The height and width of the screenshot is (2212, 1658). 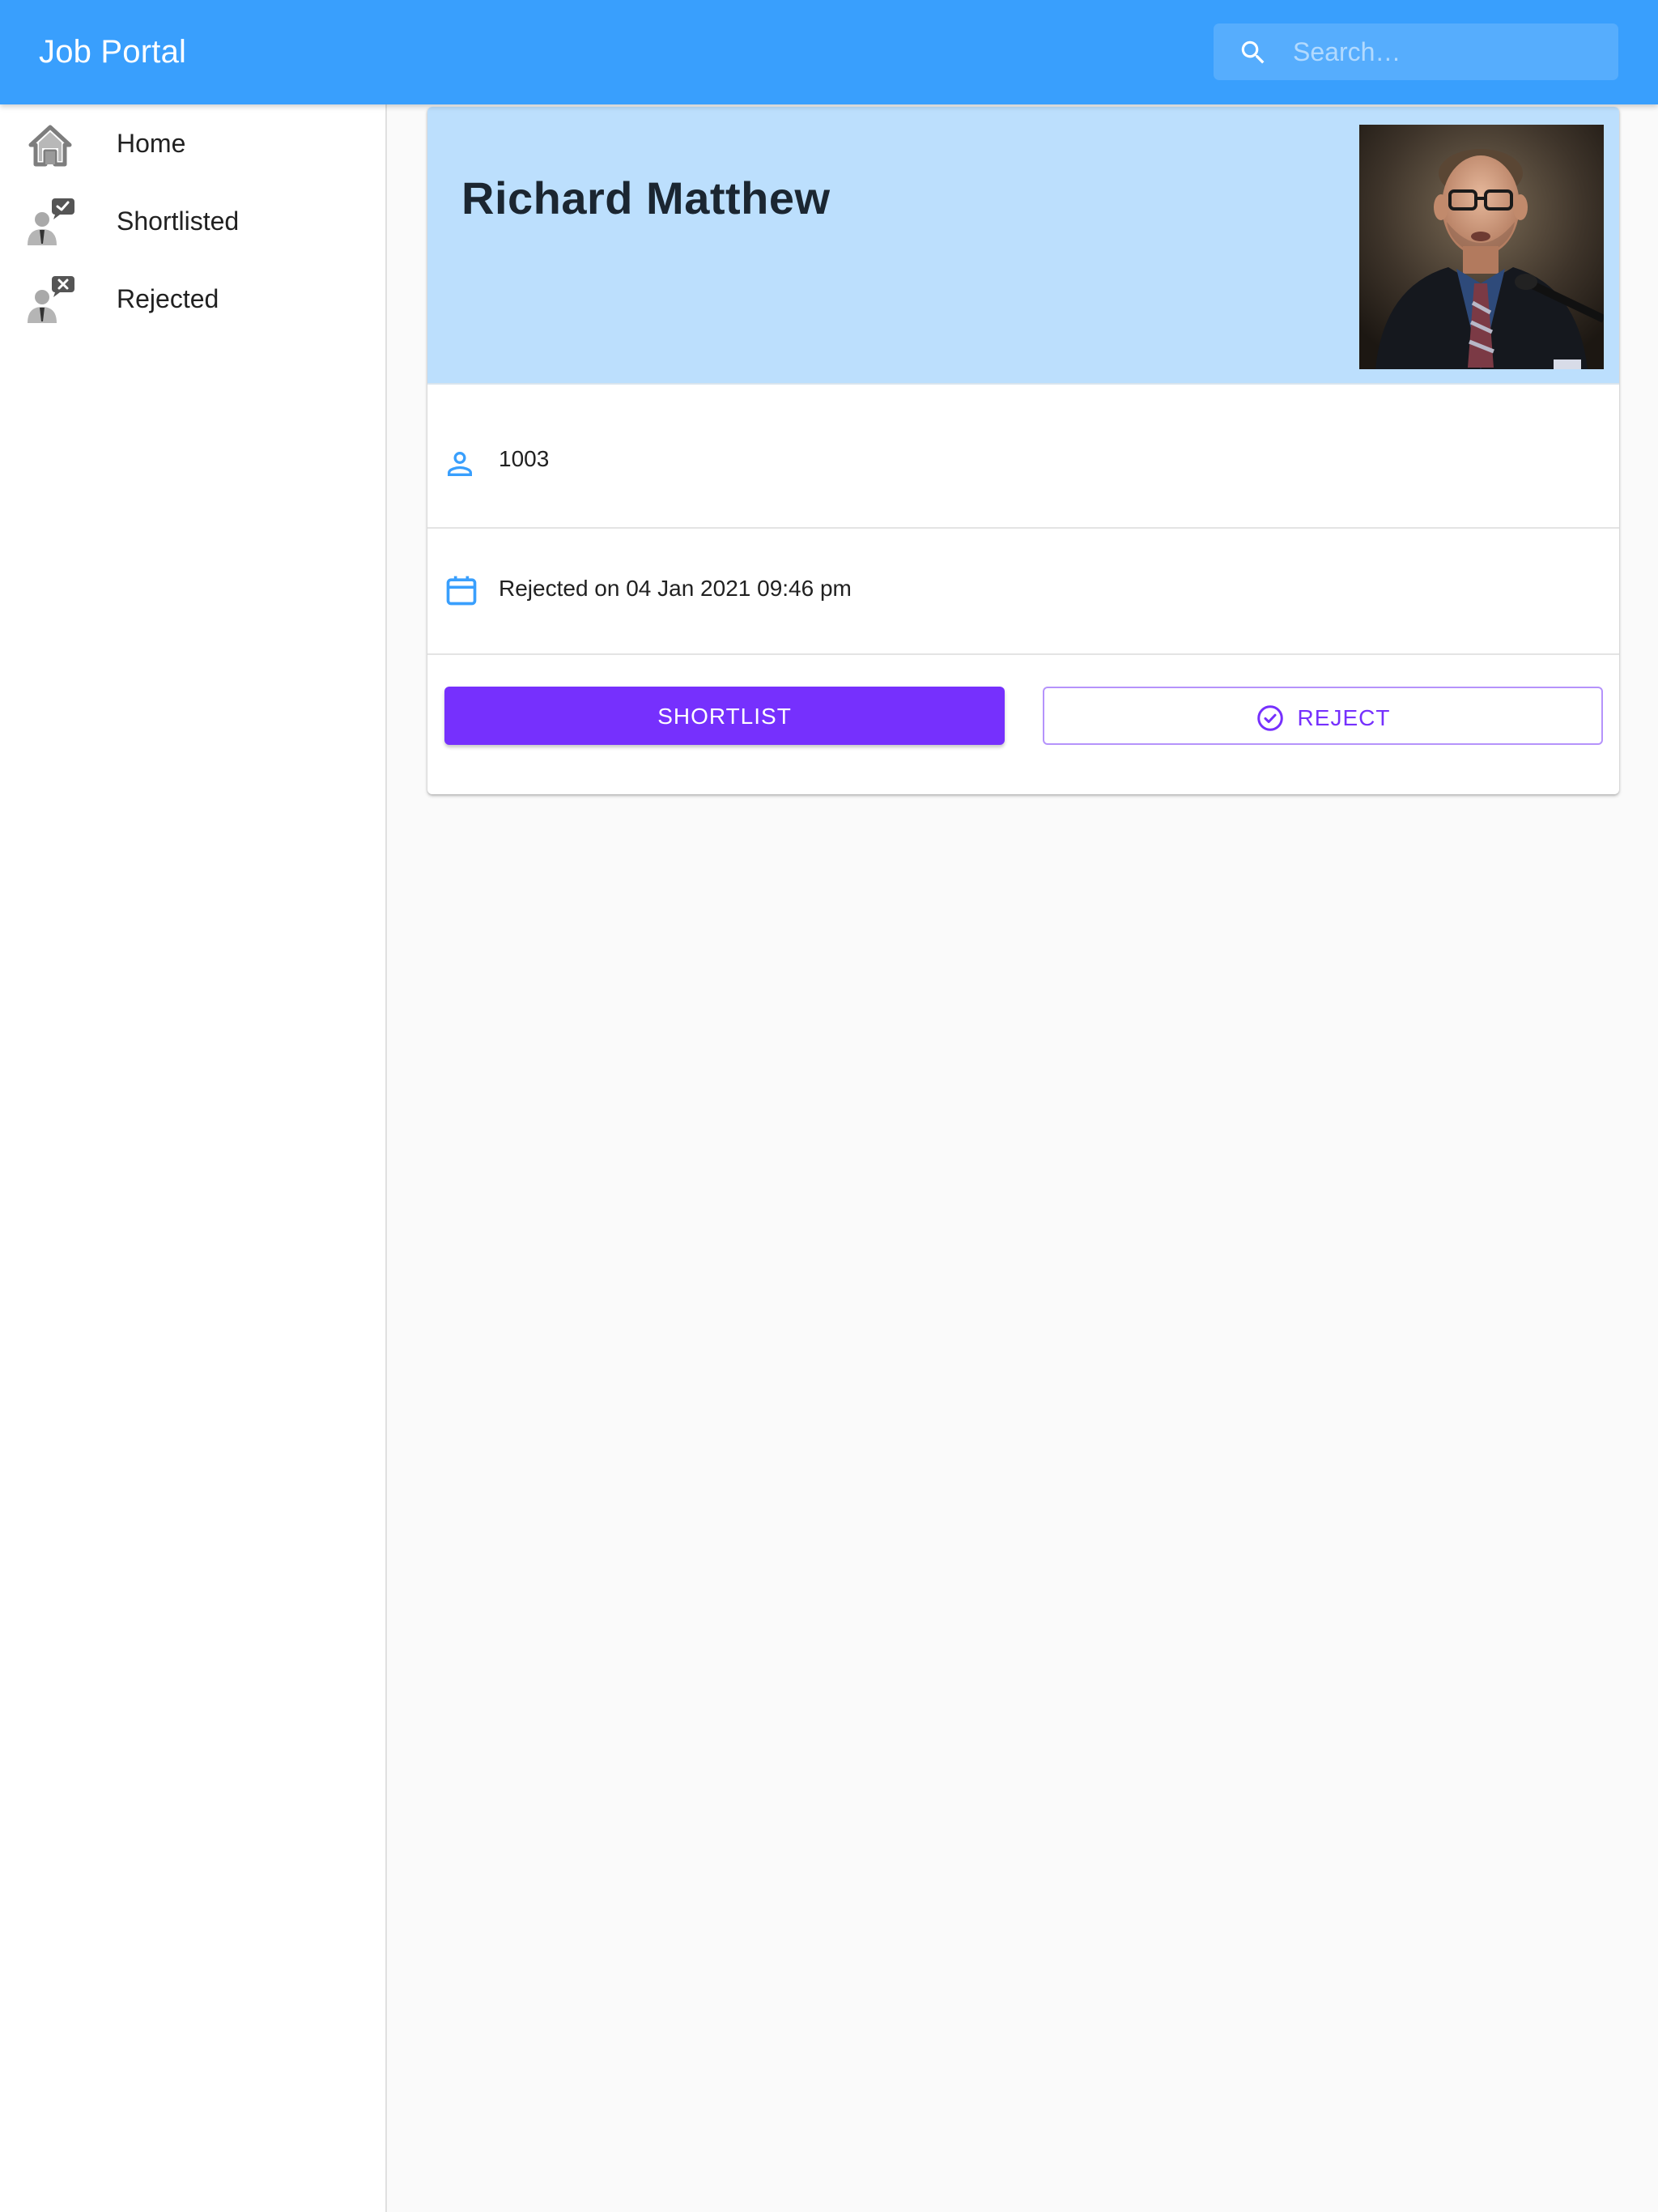 What do you see at coordinates (724, 716) in the screenshot?
I see `shortlist-button: SHORTLIST` at bounding box center [724, 716].